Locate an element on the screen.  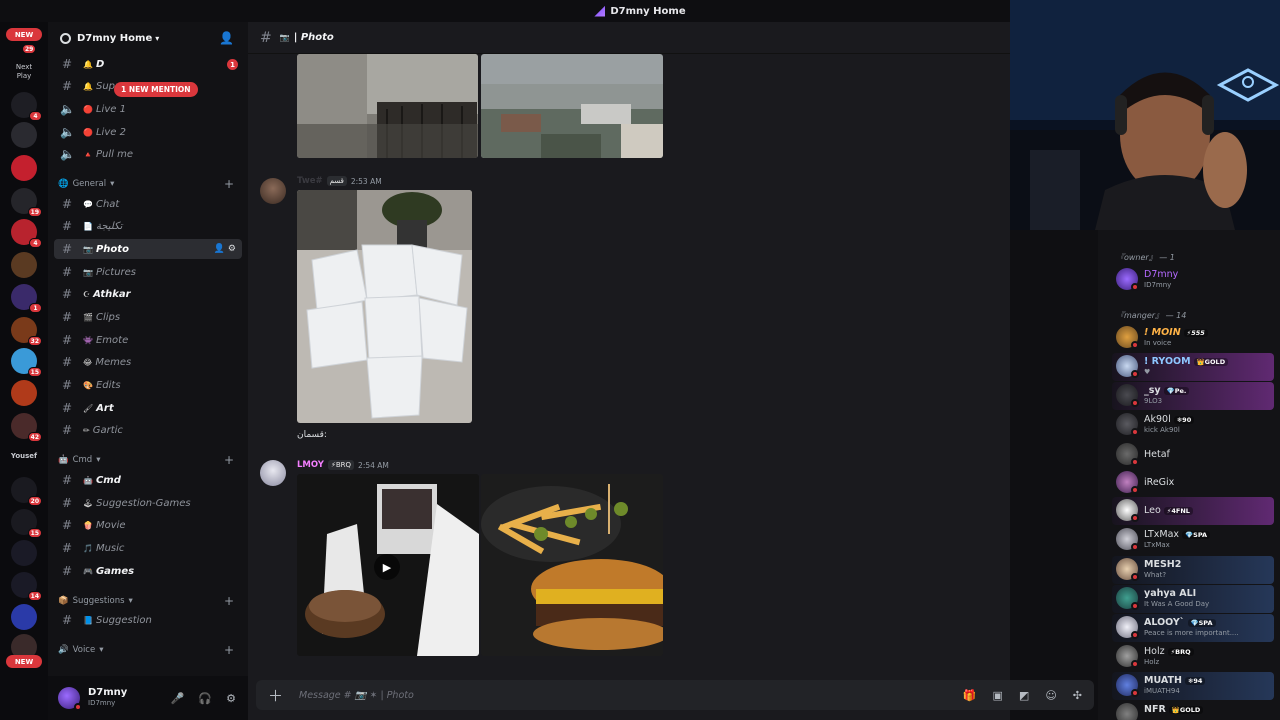
member-item: iReGix is located at coordinates (1193, 483).